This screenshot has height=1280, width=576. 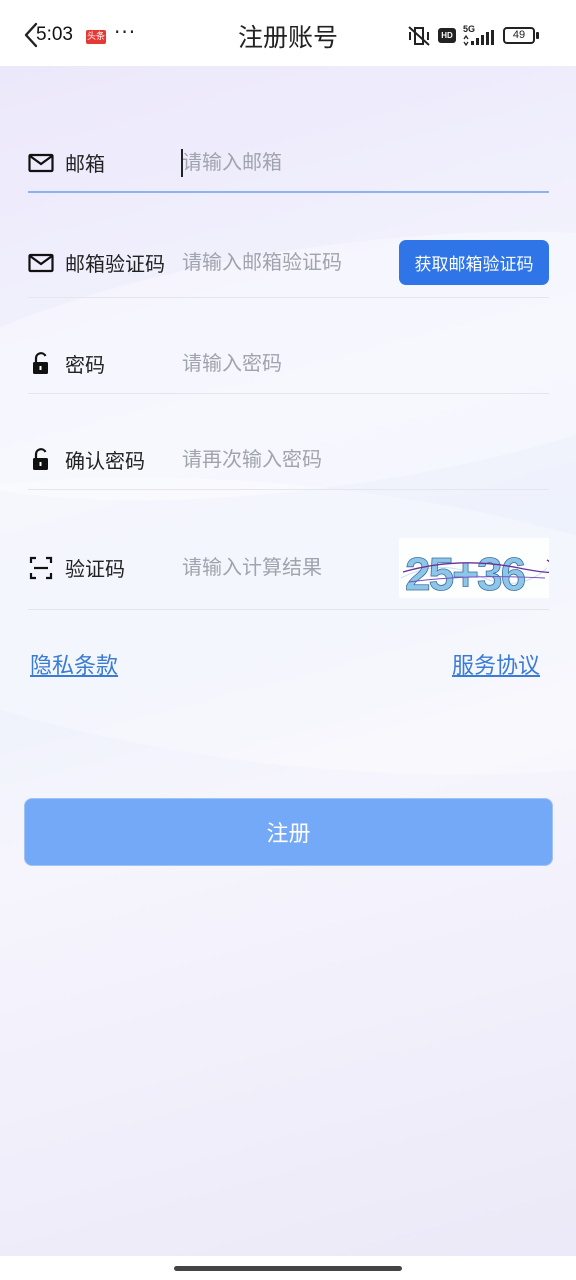 I want to click on confirm-password-field, so click(x=297, y=459).